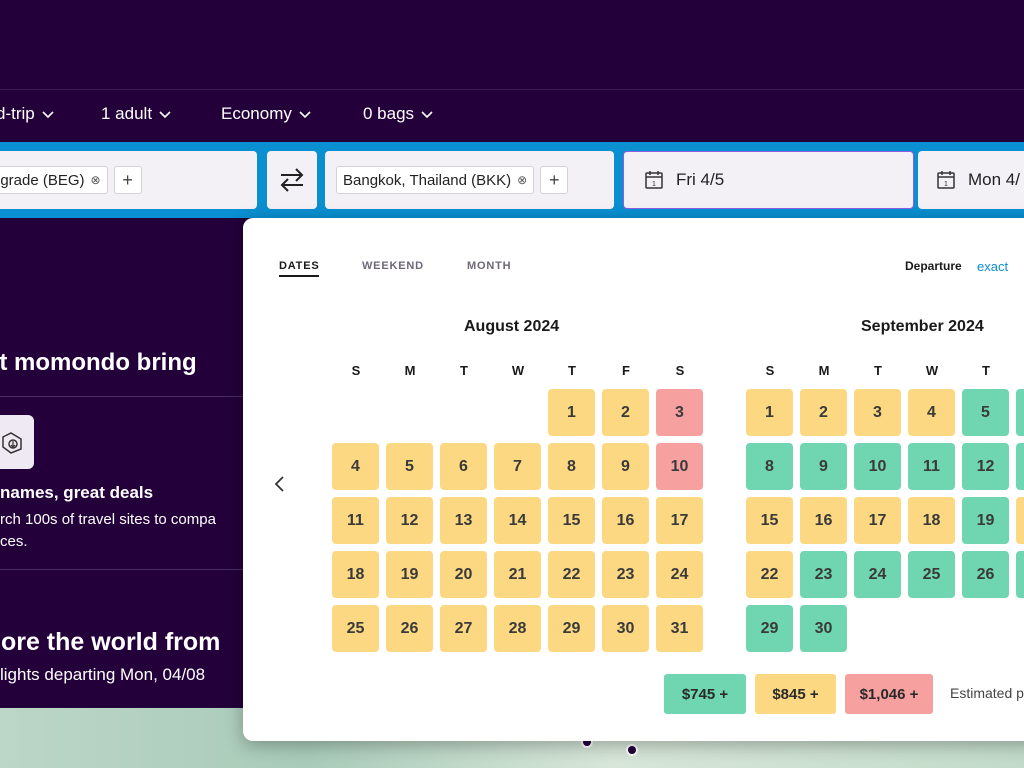  I want to click on calendar-day-august-17: 17, so click(679, 520).